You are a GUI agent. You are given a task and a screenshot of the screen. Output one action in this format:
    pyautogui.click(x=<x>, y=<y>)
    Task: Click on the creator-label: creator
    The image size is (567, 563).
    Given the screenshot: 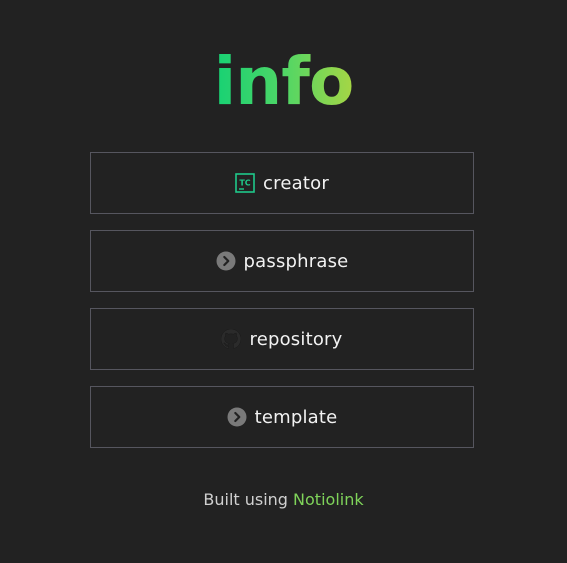 What is the action you would take?
    pyautogui.click(x=296, y=183)
    